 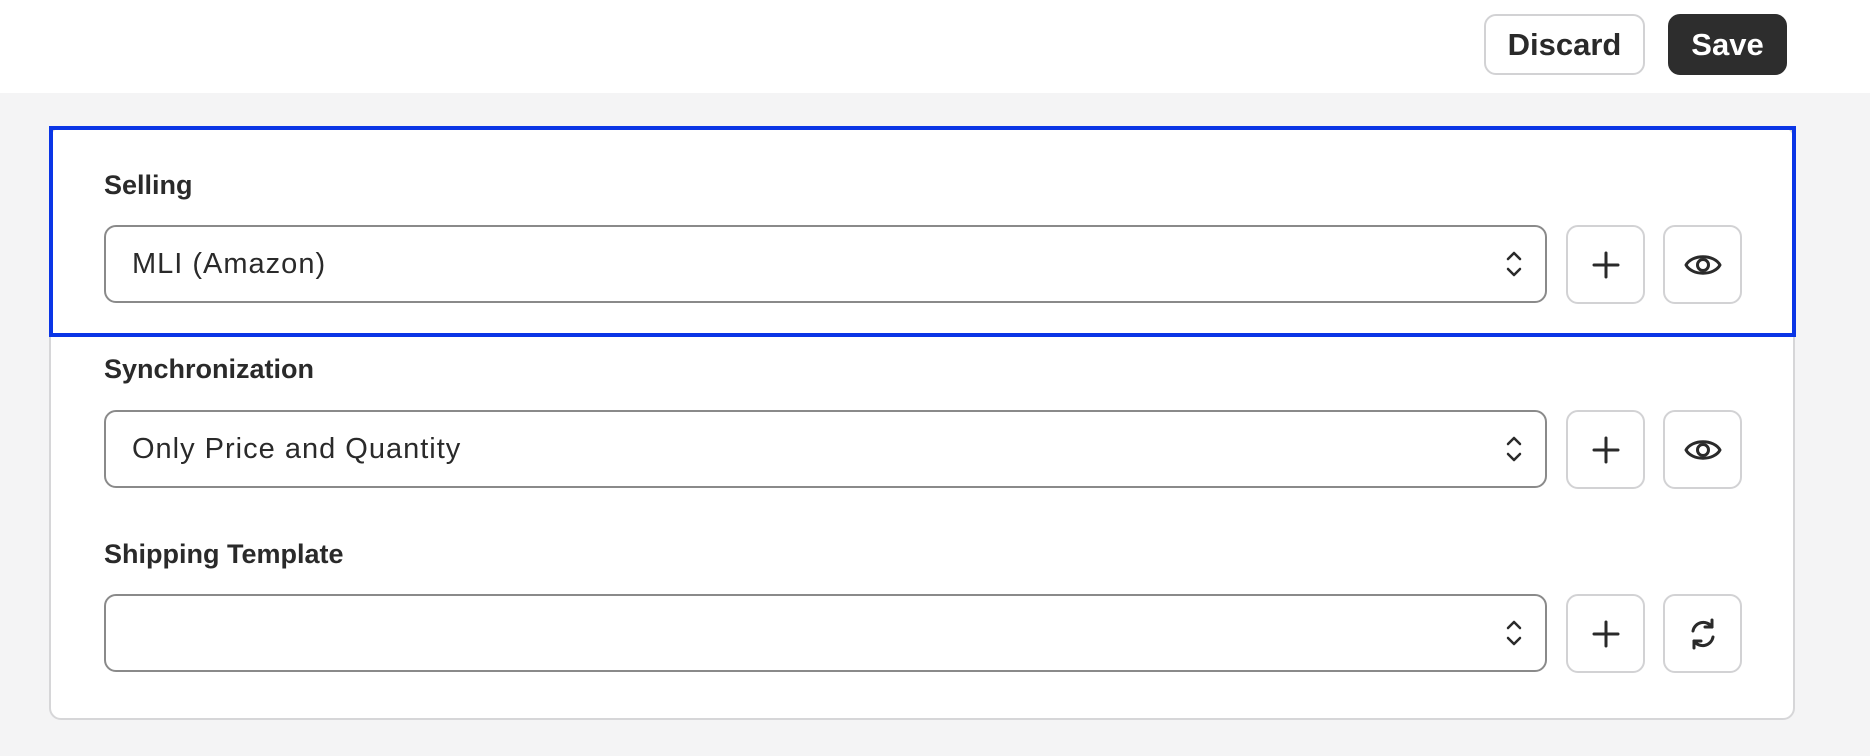 What do you see at coordinates (209, 369) in the screenshot?
I see `synchronization-label: Synchronization` at bounding box center [209, 369].